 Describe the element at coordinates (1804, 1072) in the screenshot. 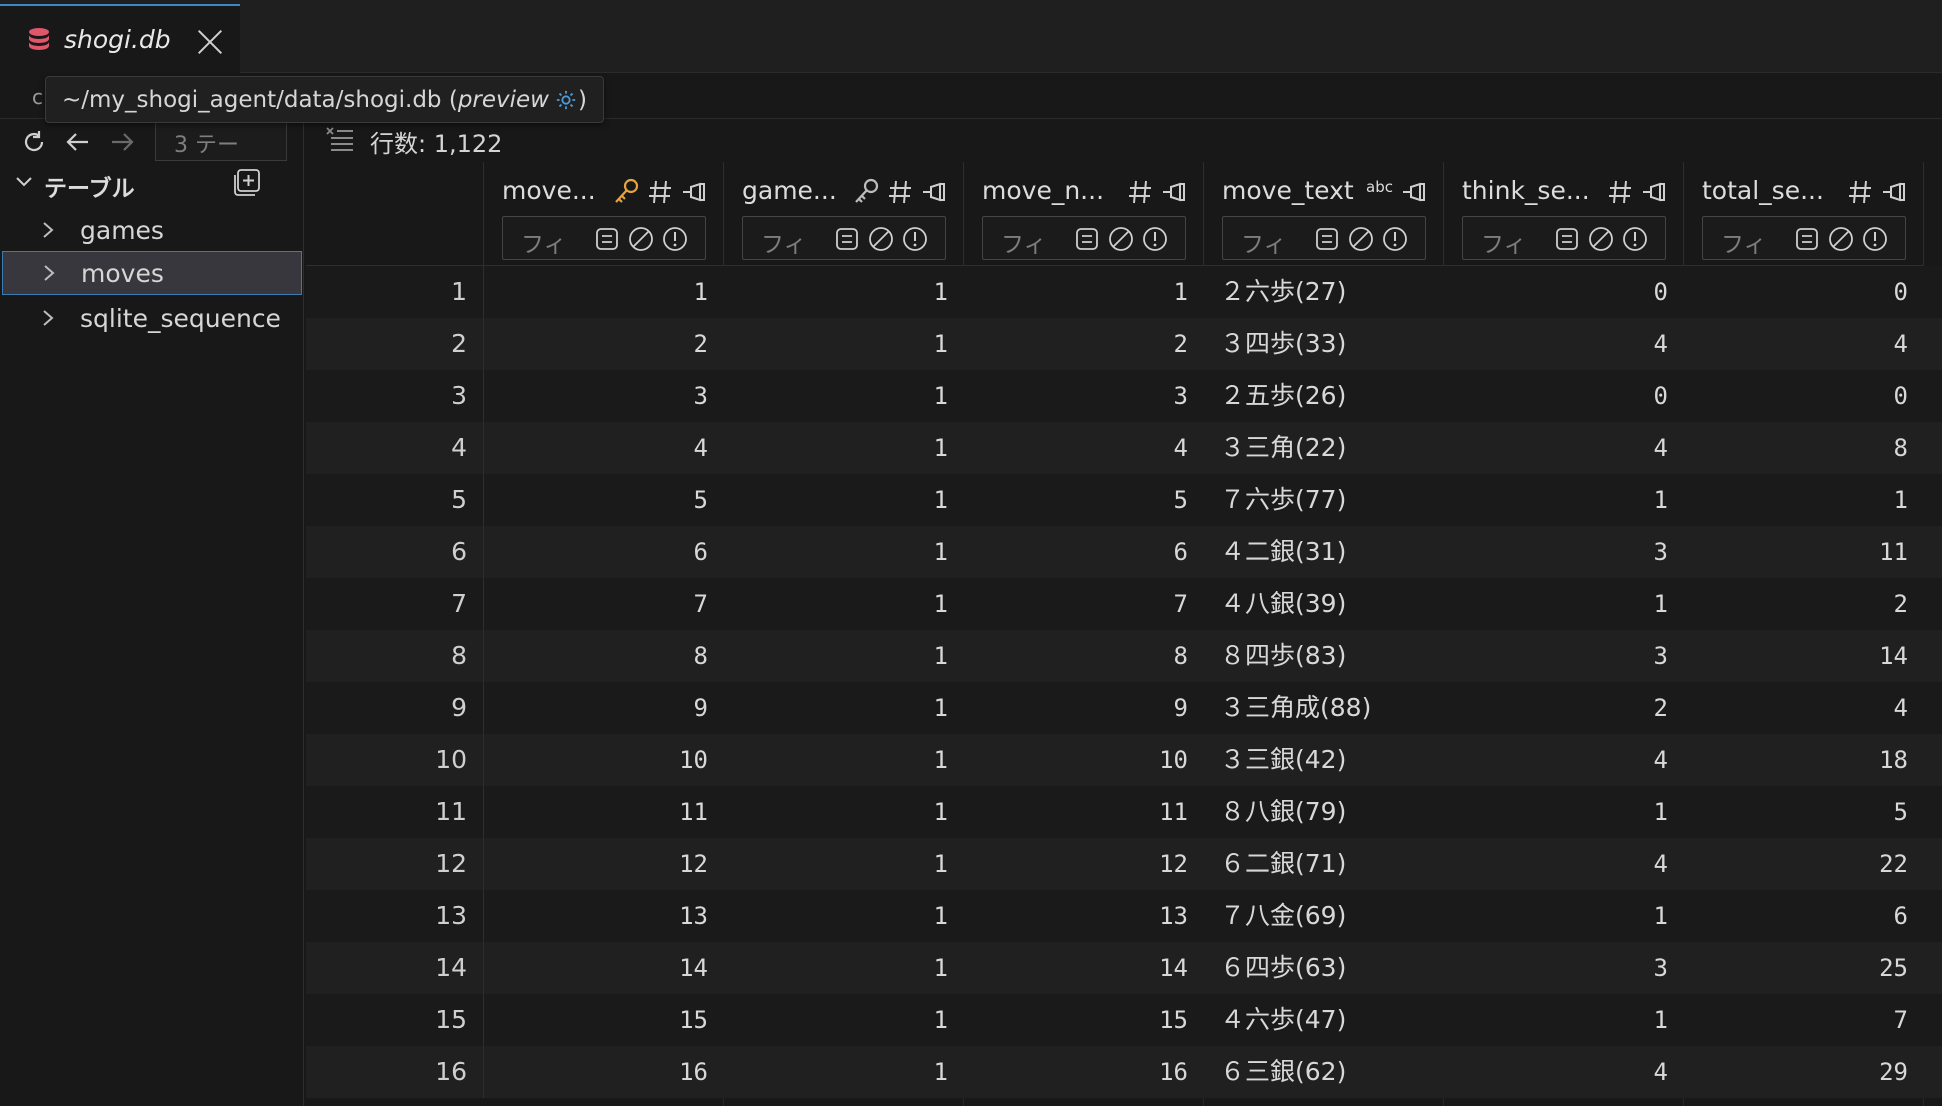

I see `table-cell: 29` at that location.